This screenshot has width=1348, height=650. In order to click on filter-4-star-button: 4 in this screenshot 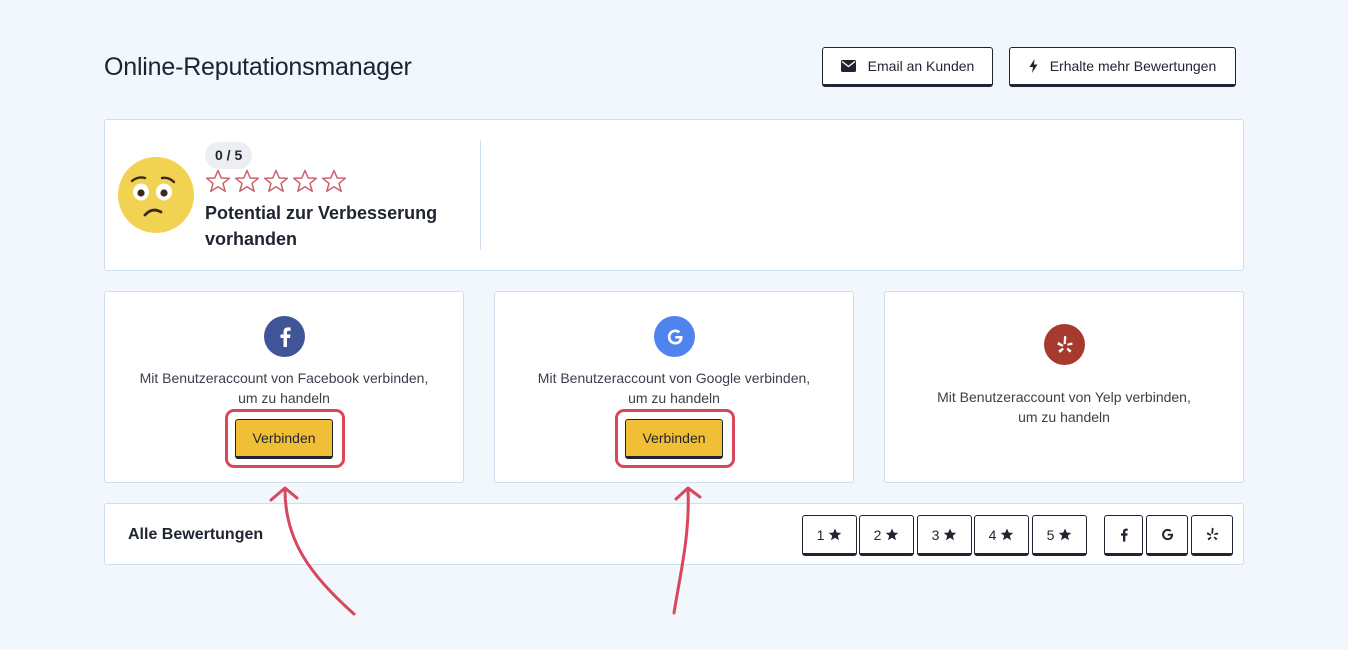, I will do `click(1001, 535)`.